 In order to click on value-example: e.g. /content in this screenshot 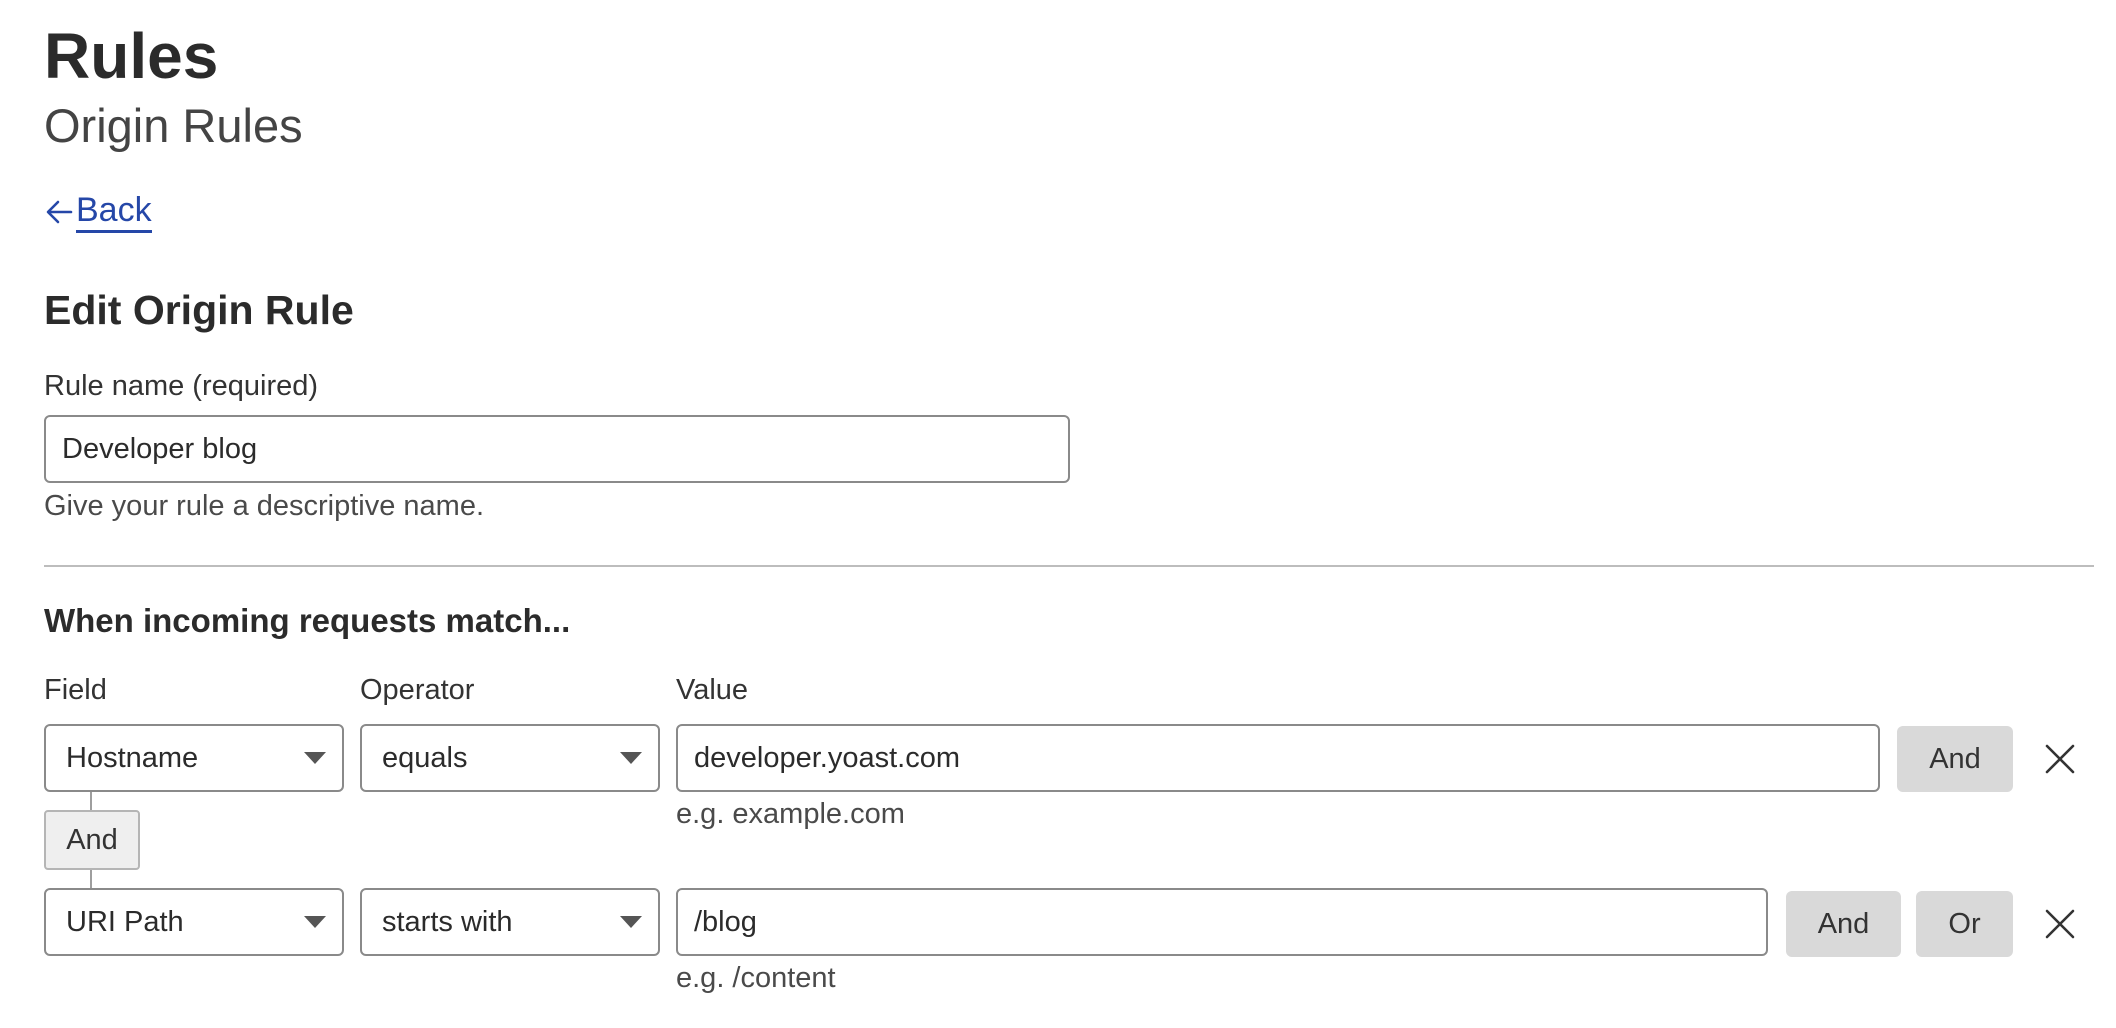, I will do `click(756, 978)`.